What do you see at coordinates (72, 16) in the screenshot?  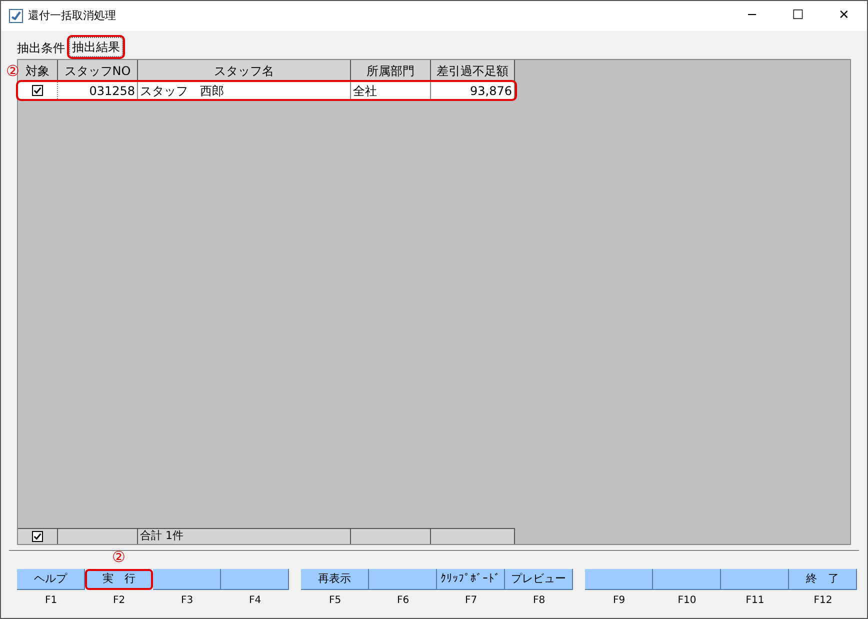 I see `window-title: 還付一括取消処理` at bounding box center [72, 16].